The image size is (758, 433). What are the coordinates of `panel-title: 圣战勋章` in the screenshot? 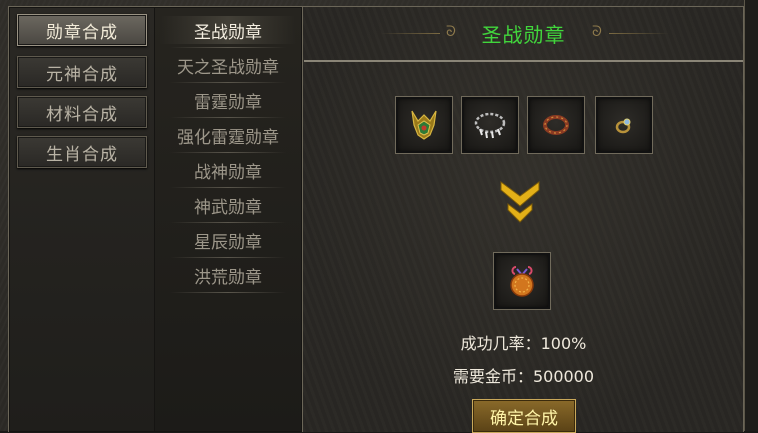 It's located at (523, 34).